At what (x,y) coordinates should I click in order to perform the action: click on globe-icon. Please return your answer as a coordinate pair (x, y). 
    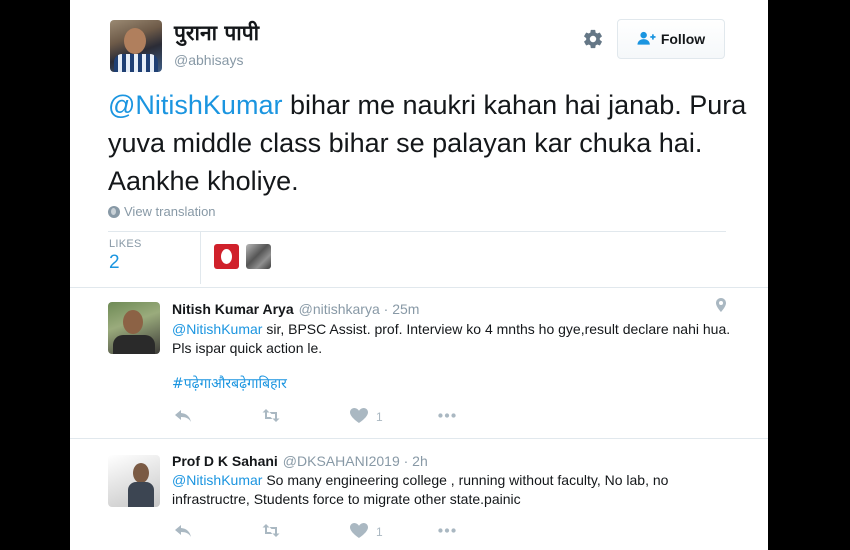
    Looking at the image, I should click on (114, 211).